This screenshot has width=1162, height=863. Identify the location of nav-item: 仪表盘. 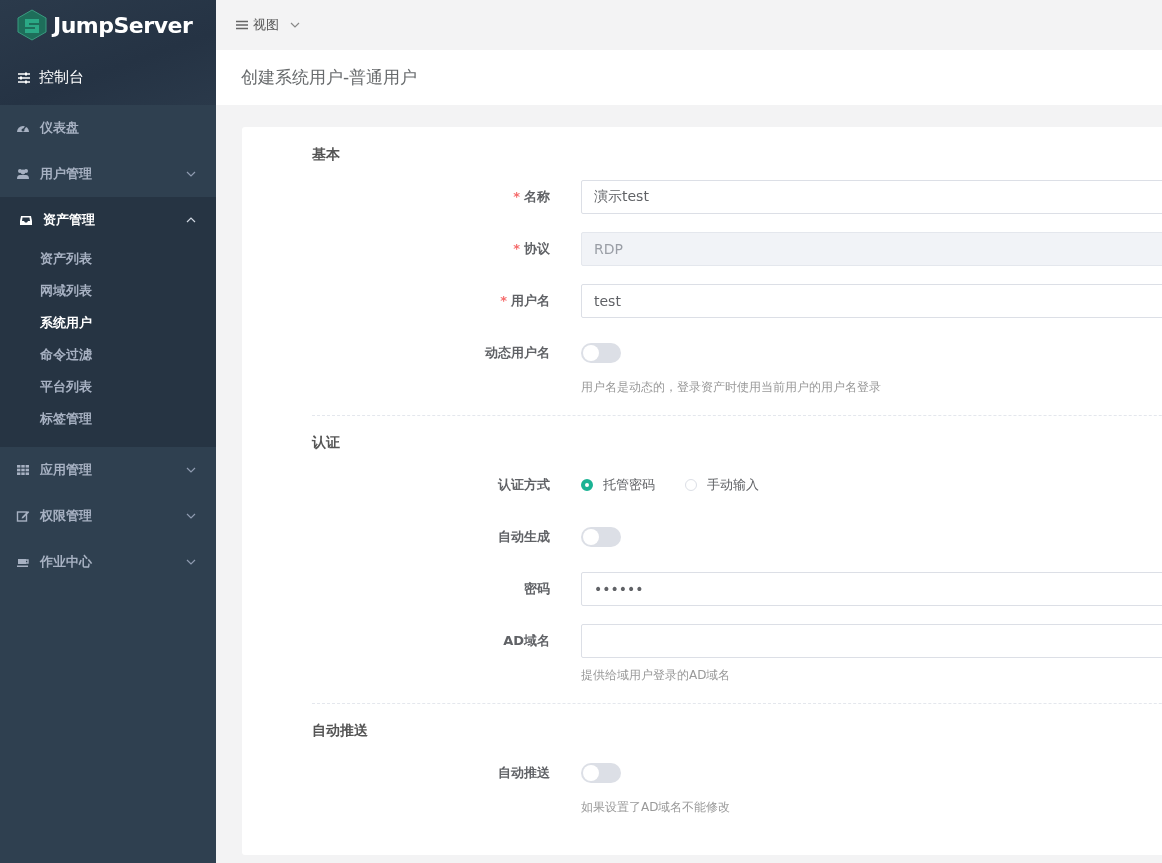
(108, 128).